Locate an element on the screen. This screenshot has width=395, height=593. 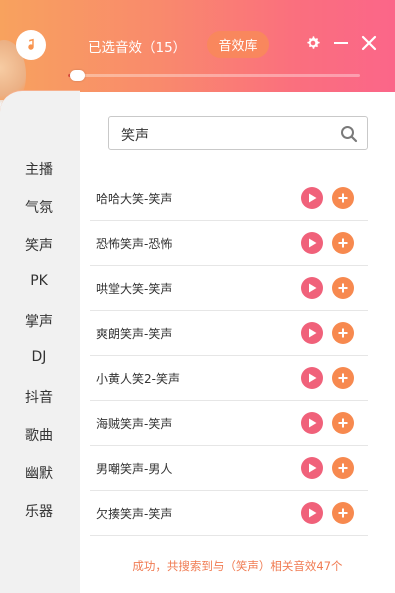
sidebar-item-atmosphere: 气氛 is located at coordinates (39, 207).